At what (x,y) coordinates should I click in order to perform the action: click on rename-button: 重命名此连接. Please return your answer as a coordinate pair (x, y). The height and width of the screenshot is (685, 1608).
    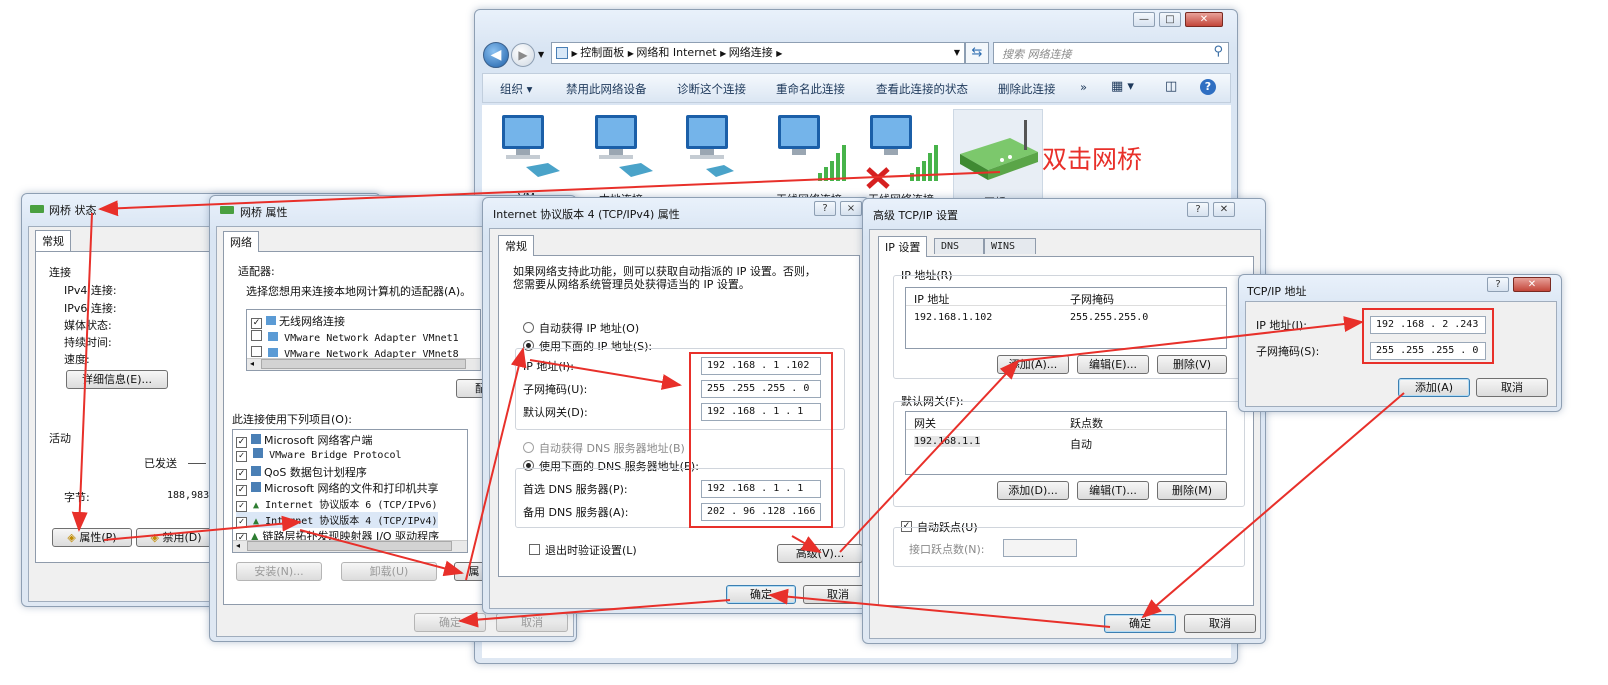
    Looking at the image, I should click on (810, 89).